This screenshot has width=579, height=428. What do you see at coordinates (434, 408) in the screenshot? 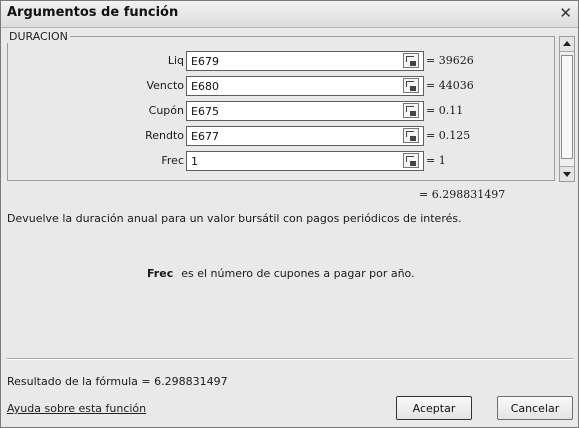
I see `ok-button: Aceptar` at bounding box center [434, 408].